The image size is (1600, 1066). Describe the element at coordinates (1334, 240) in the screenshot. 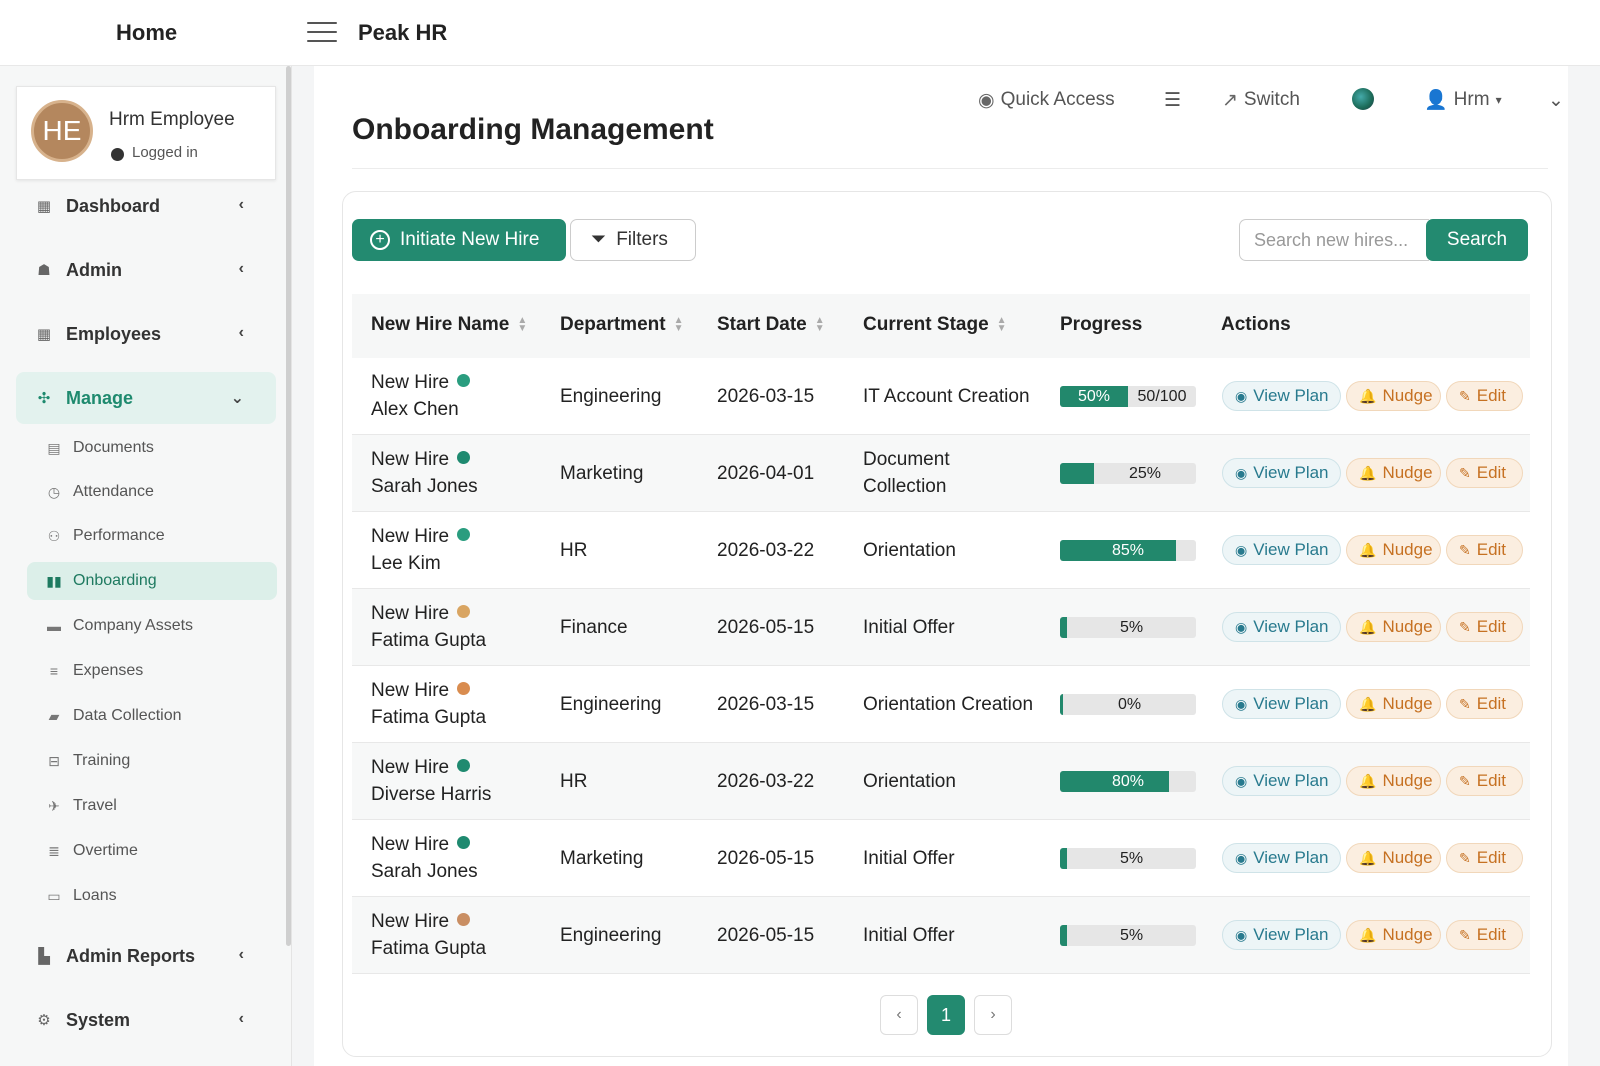

I see `search-input` at that location.